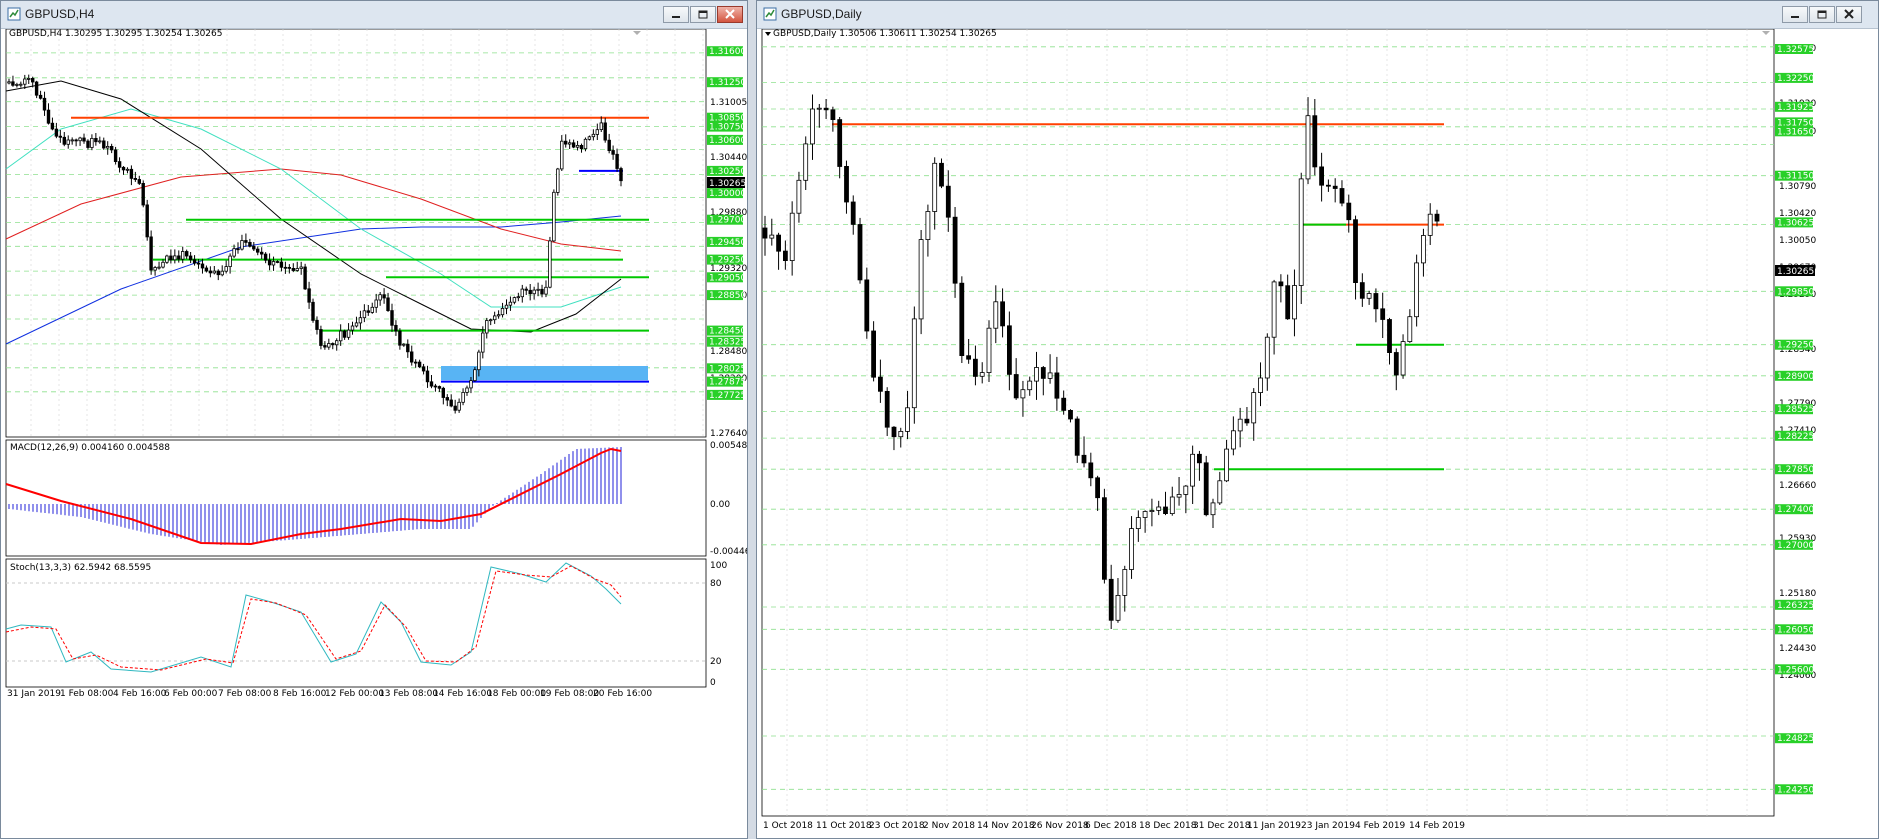 The width and height of the screenshot is (1879, 839). Describe the element at coordinates (1795, 606) in the screenshot. I see `daily-level-text: 1.26325` at that location.